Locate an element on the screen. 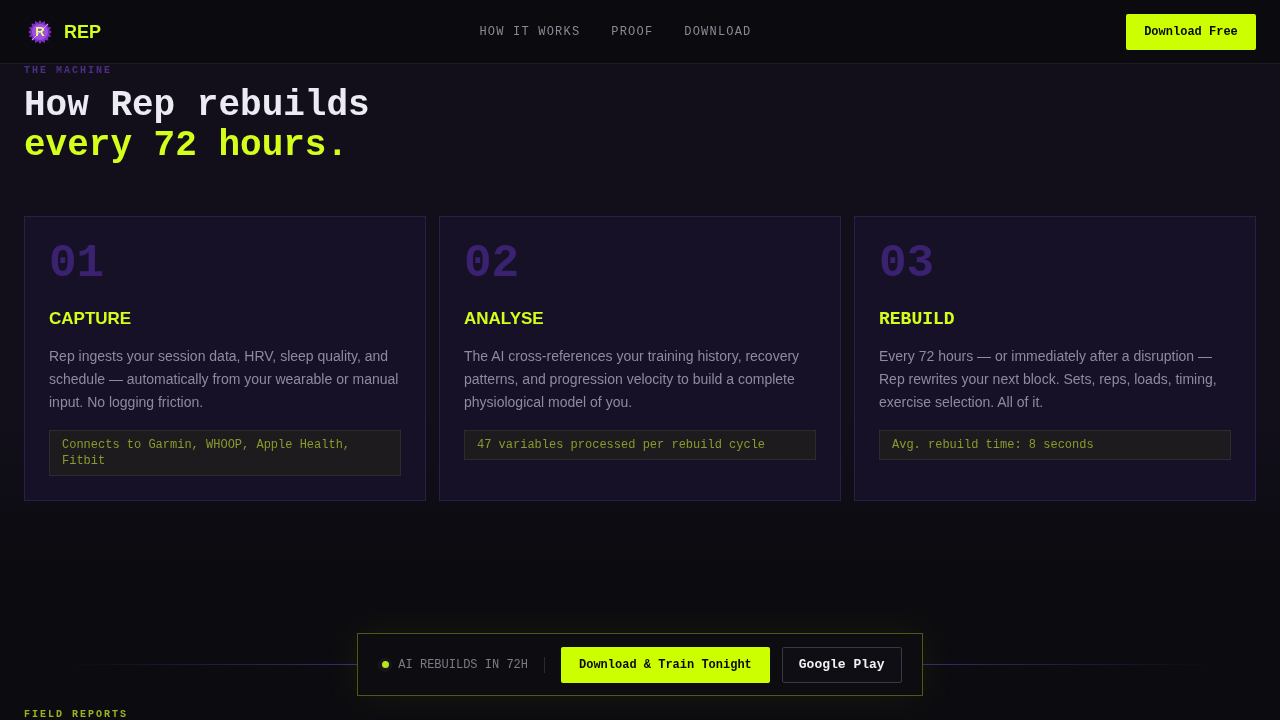 This screenshot has height=720, width=1280. section-eyebrow: FIELD REPORTS is located at coordinates (76, 715).